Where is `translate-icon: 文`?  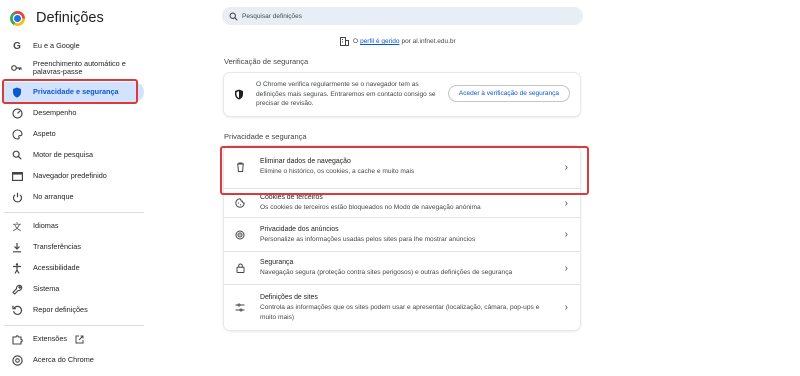
translate-icon: 文 is located at coordinates (17, 226).